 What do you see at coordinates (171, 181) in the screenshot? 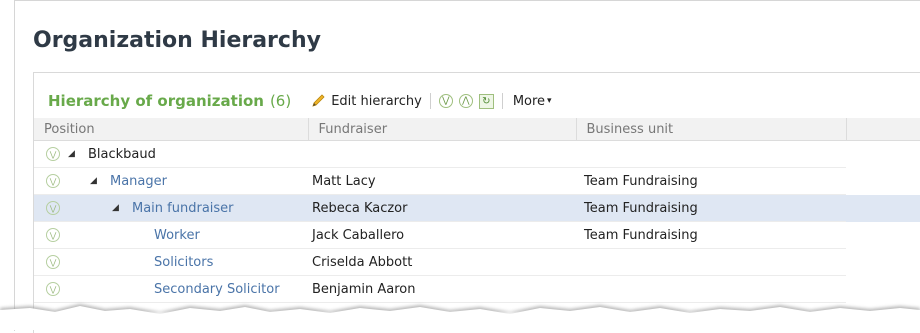
I see `position-cell: ⋁ ◢ Manager` at bounding box center [171, 181].